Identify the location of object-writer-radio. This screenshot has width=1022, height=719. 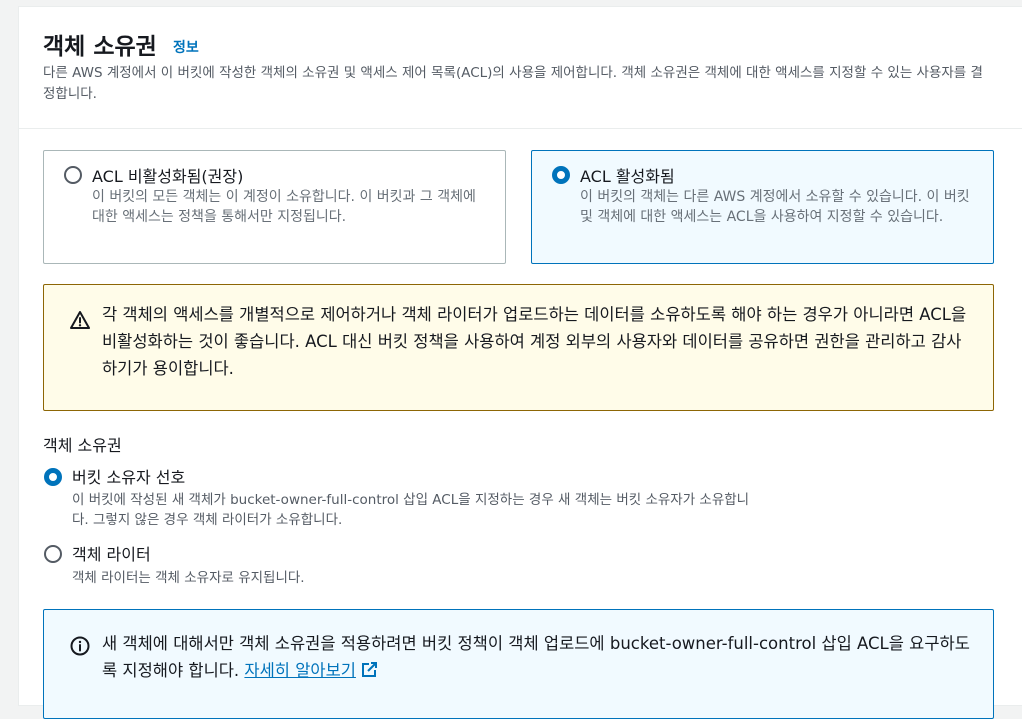
(53, 554).